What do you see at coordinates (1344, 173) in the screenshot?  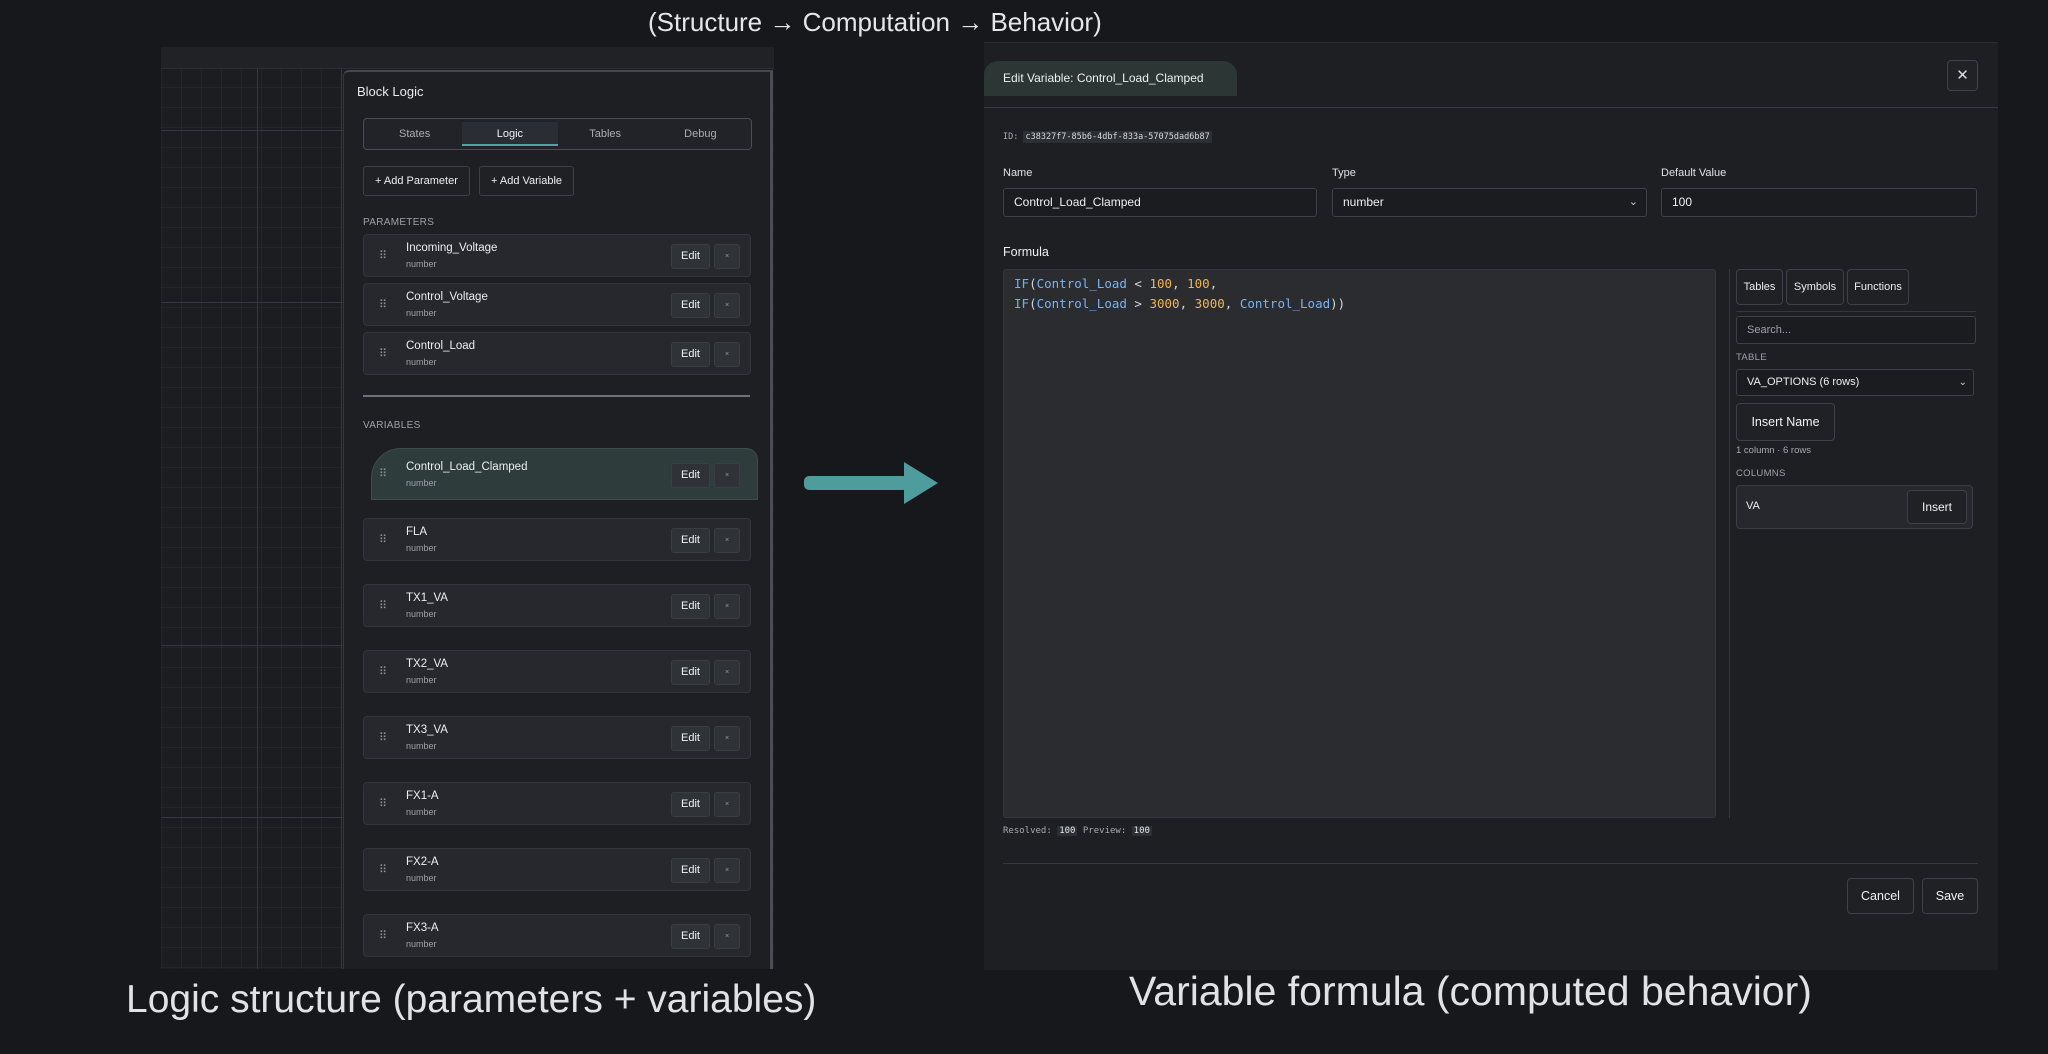 I see `type-label: Type` at bounding box center [1344, 173].